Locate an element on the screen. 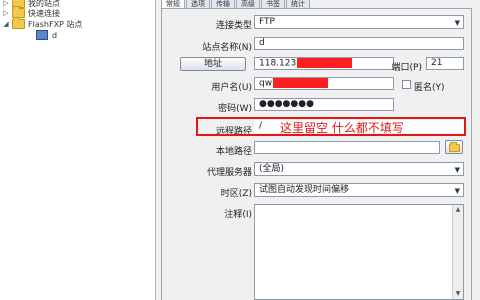 The height and width of the screenshot is (300, 480). port-label: 端口(P) is located at coordinates (406, 68).